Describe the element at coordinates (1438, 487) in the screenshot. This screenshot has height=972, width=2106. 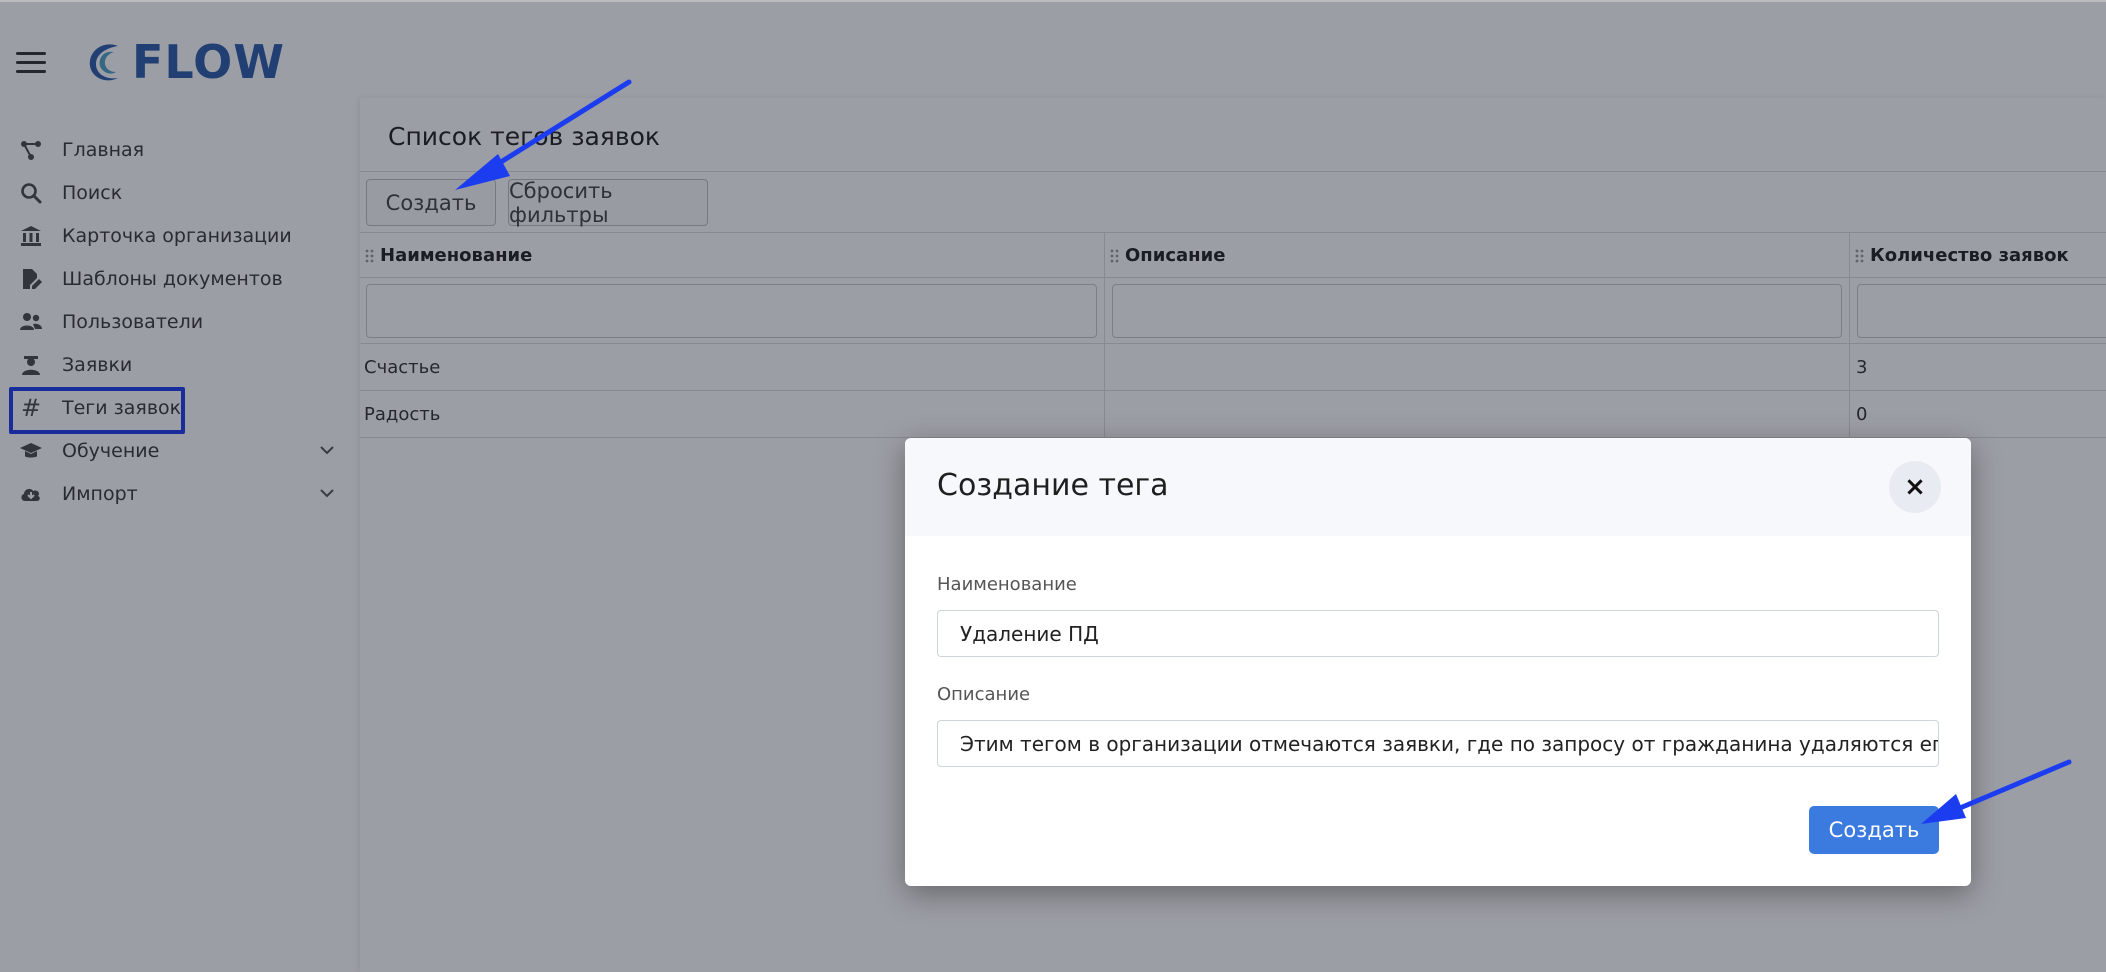
I see `dialog-header: Создание тега ×` at that location.